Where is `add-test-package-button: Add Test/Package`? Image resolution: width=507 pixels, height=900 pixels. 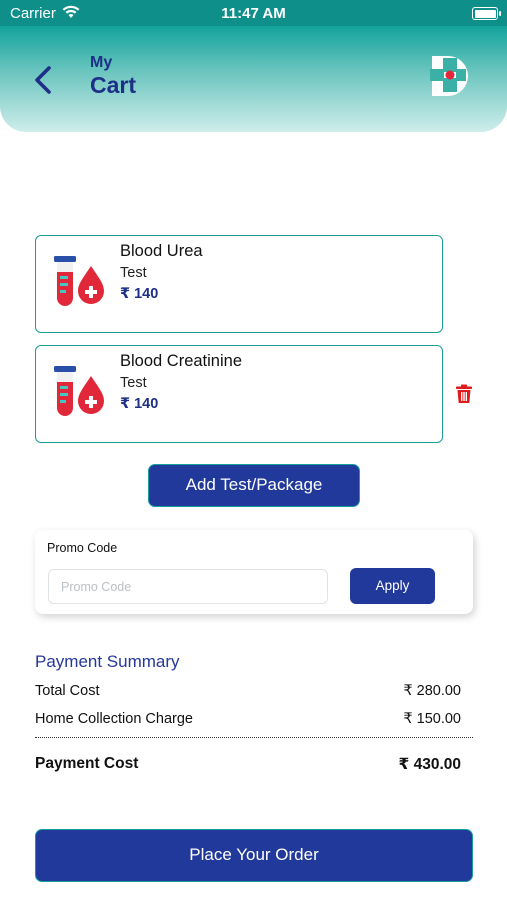
add-test-package-button: Add Test/Package is located at coordinates (254, 485).